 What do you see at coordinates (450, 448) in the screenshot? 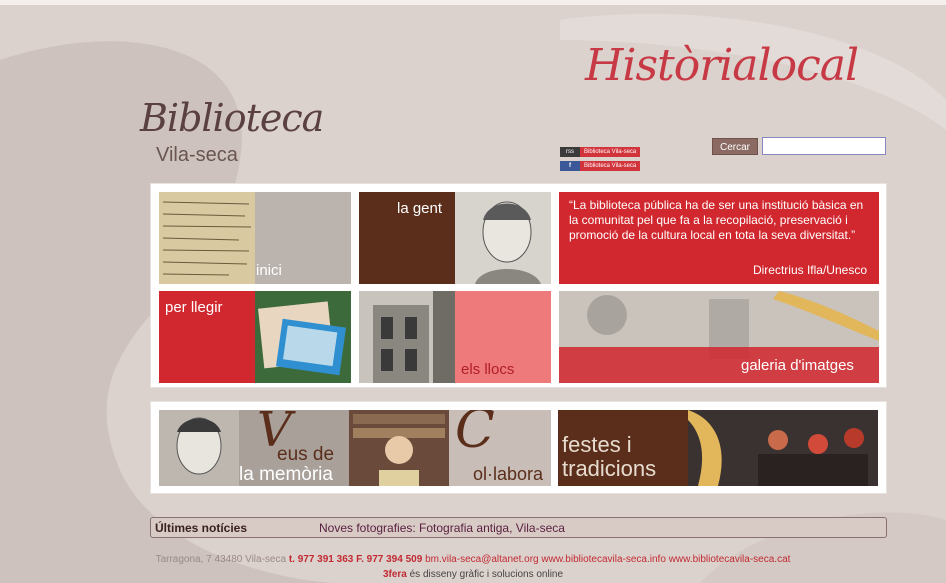
I see `tile-col-labora: C ol·labora` at bounding box center [450, 448].